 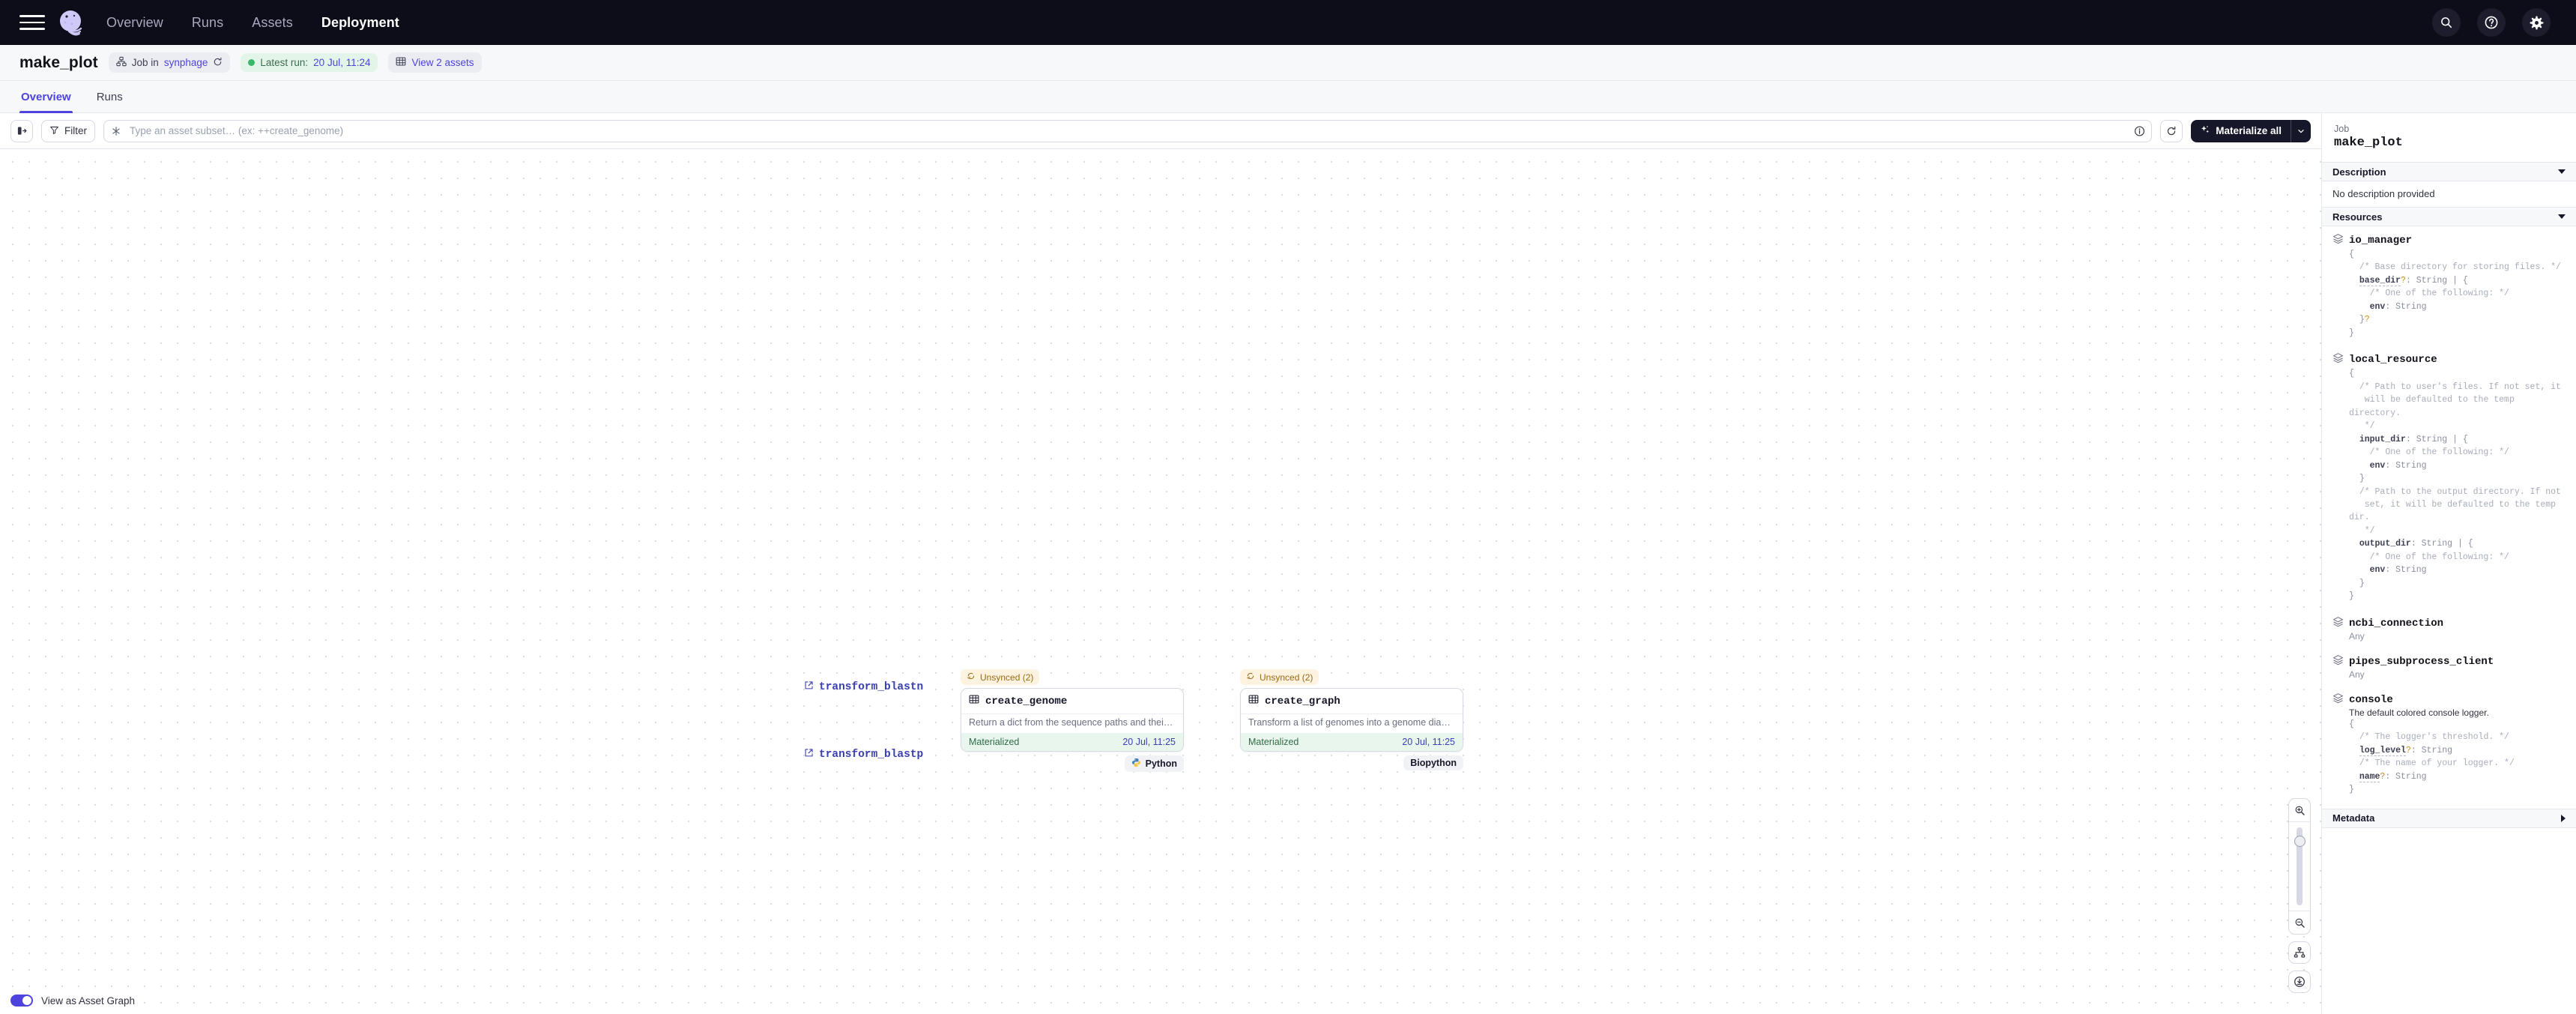 What do you see at coordinates (442, 62) in the screenshot?
I see `view-assets-label: View 2 assets` at bounding box center [442, 62].